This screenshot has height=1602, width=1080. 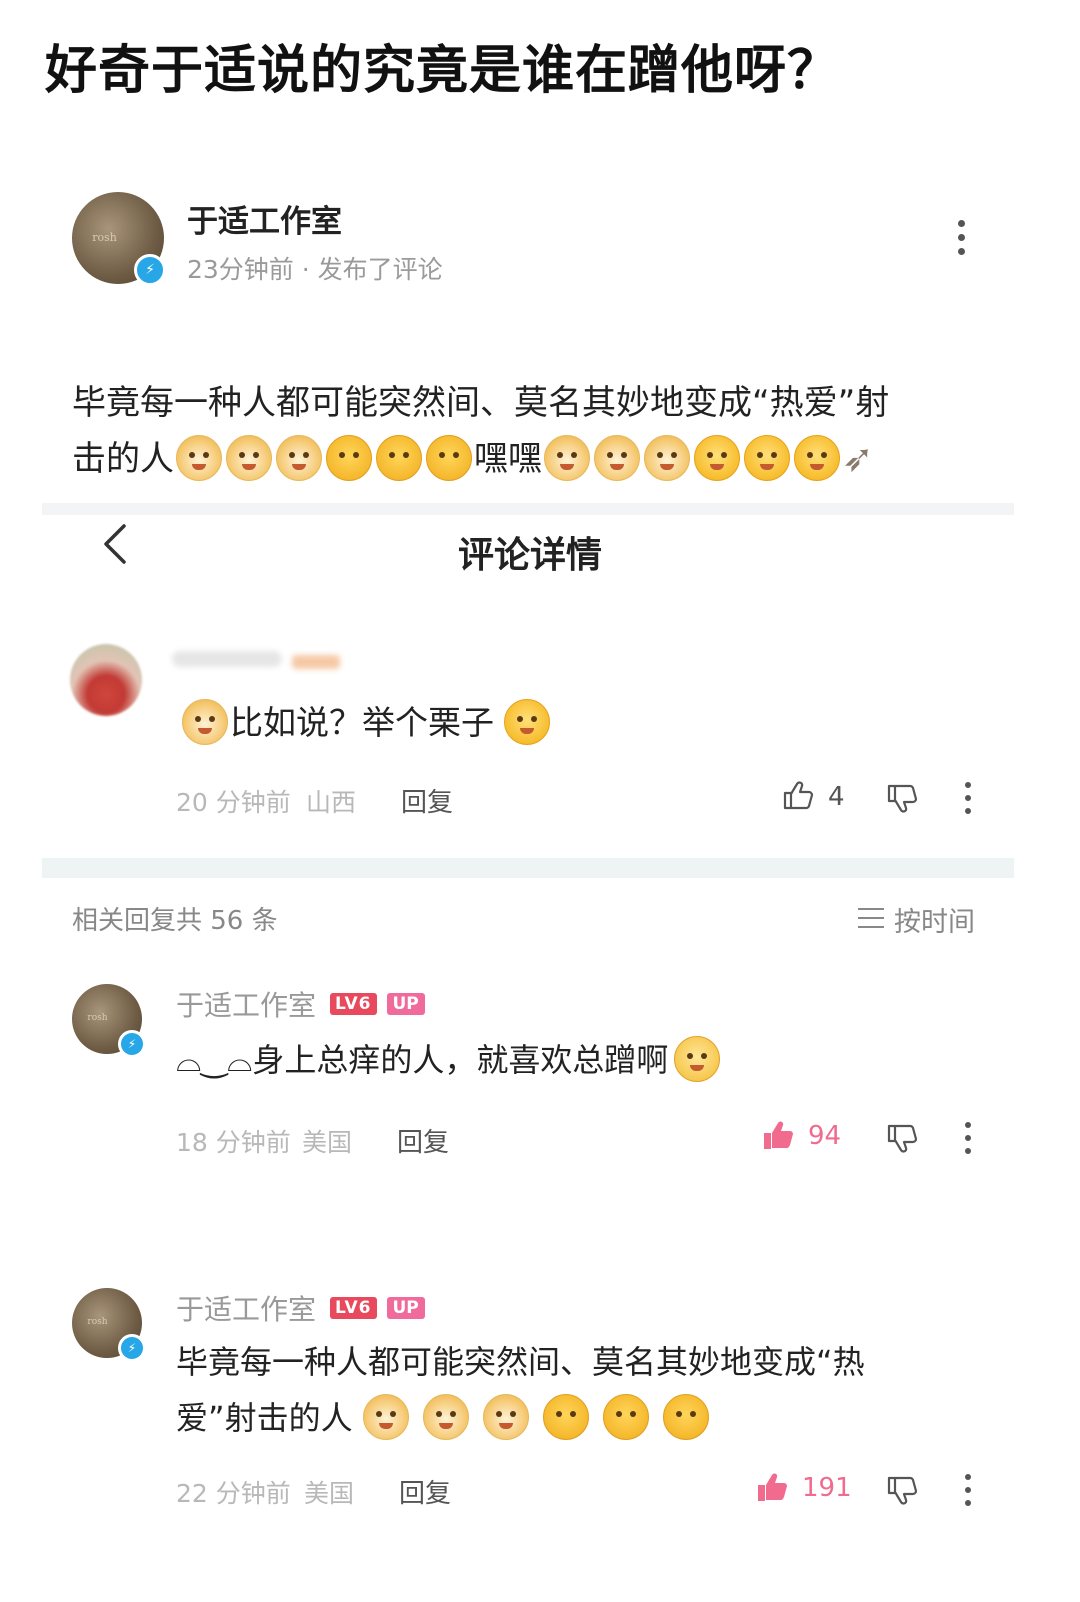 What do you see at coordinates (233, 802) in the screenshot?
I see `main-comment-time: 20 分钟前` at bounding box center [233, 802].